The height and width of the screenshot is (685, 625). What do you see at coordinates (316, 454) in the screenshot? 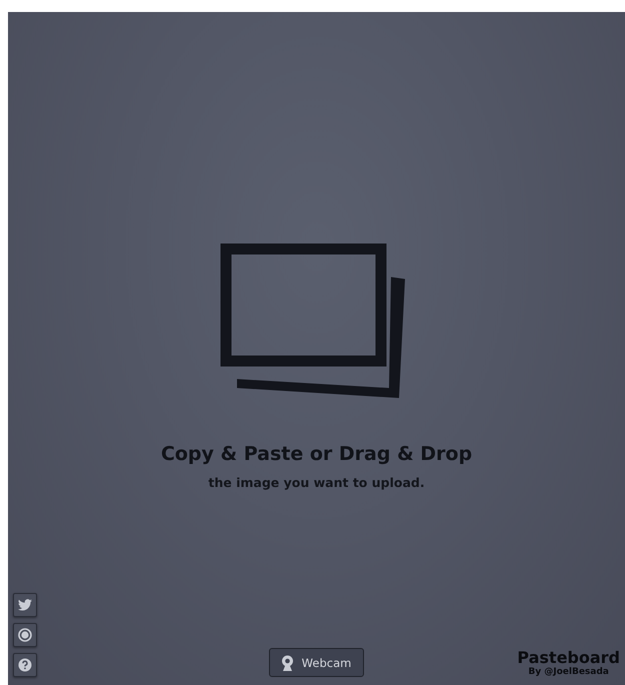
I see `drop-heading: Copy & Paste or Drag & Drop` at bounding box center [316, 454].